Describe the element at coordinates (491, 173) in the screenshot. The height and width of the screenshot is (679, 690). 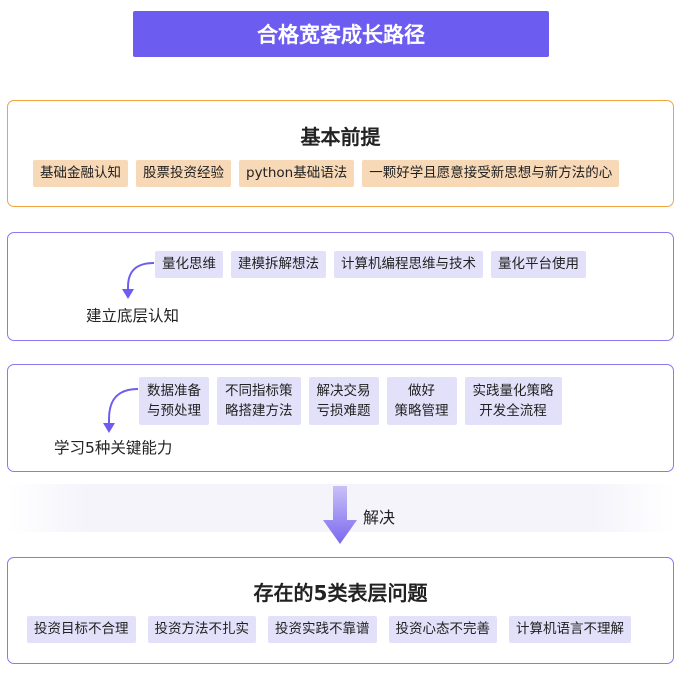
I see `basics-item: 一颗好学且愿意接受新思想与新方法的心` at that location.